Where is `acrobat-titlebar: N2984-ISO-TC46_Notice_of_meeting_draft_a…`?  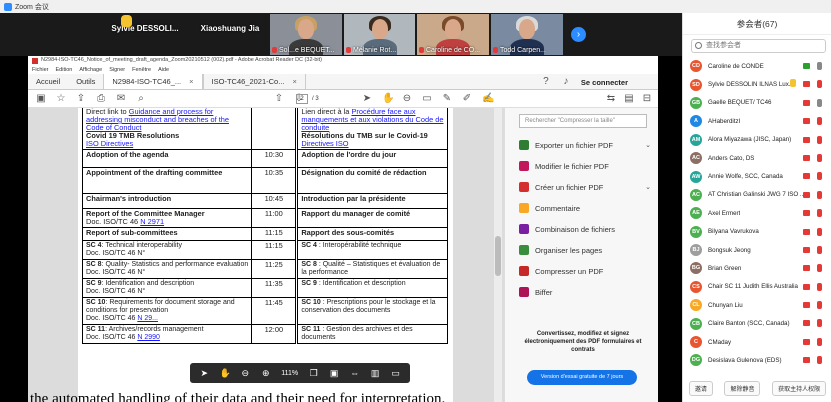
acrobat-titlebar: N2984-ISO-TC46_Notice_of_meeting_draft_a… is located at coordinates (343, 60).